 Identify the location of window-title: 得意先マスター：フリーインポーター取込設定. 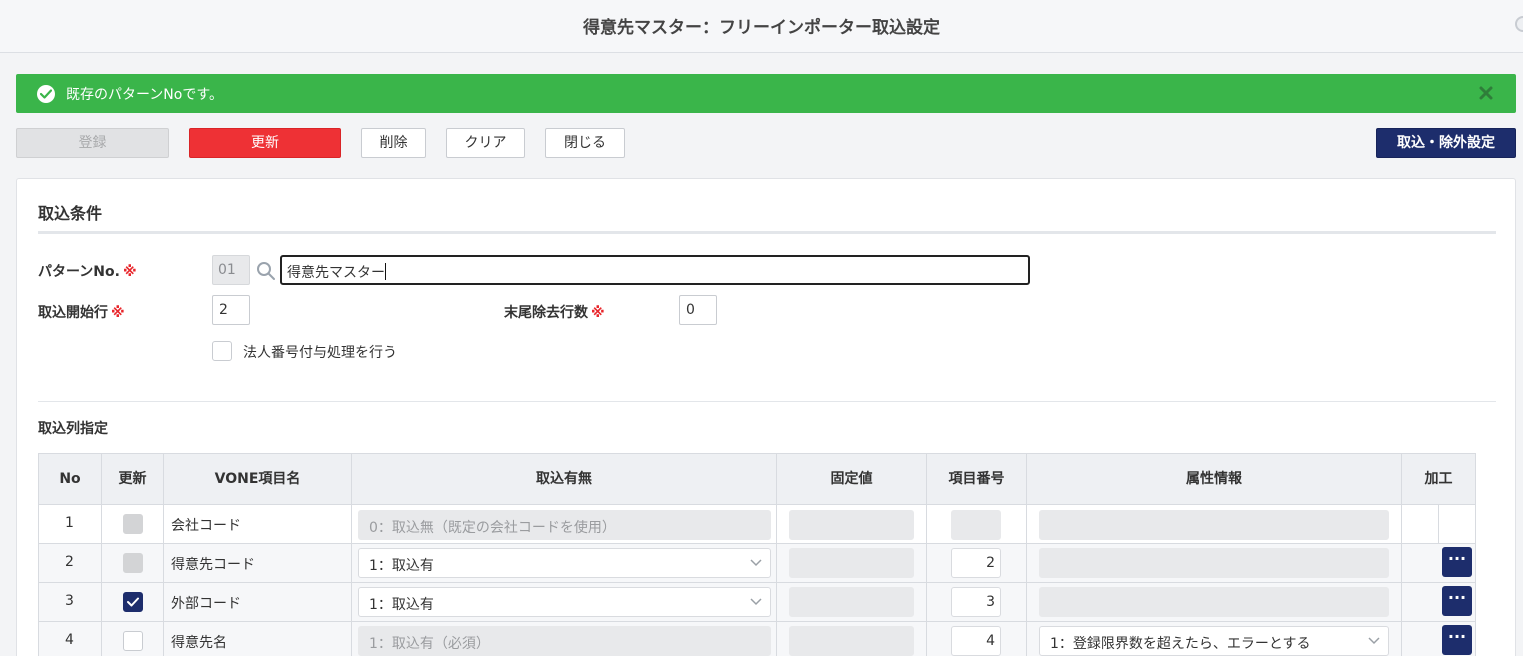
(761, 28).